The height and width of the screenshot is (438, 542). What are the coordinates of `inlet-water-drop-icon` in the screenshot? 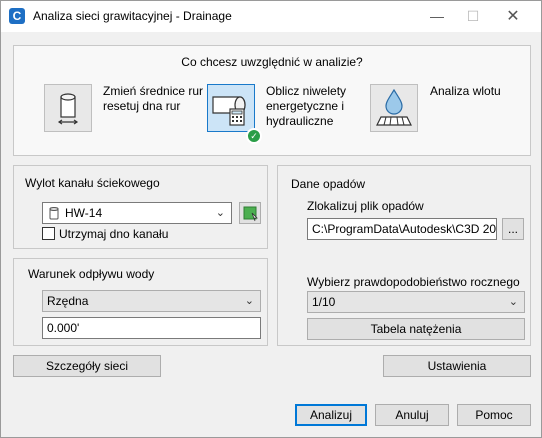 It's located at (394, 107).